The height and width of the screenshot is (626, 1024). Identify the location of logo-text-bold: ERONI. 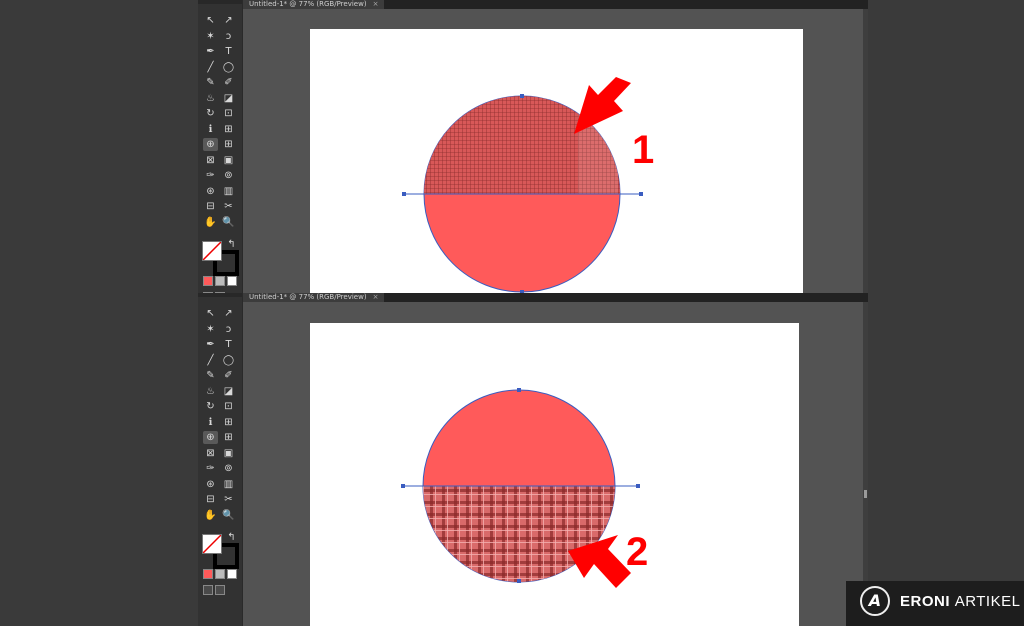
(925, 601).